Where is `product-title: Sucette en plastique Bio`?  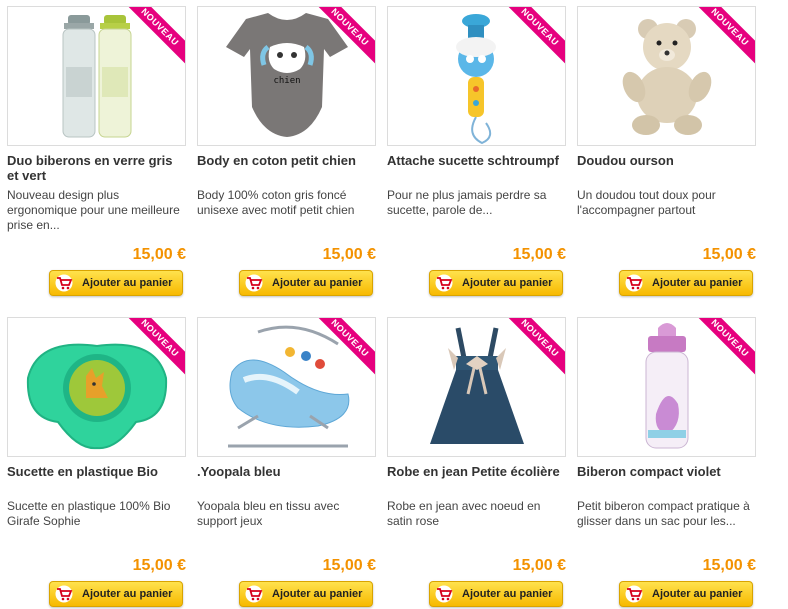 product-title: Sucette en plastique Bio is located at coordinates (97, 471).